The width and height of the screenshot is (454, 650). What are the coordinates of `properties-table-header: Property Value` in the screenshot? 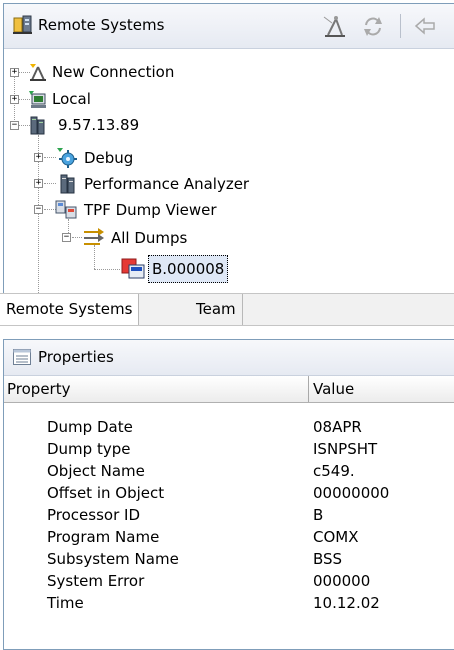 It's located at (229, 389).